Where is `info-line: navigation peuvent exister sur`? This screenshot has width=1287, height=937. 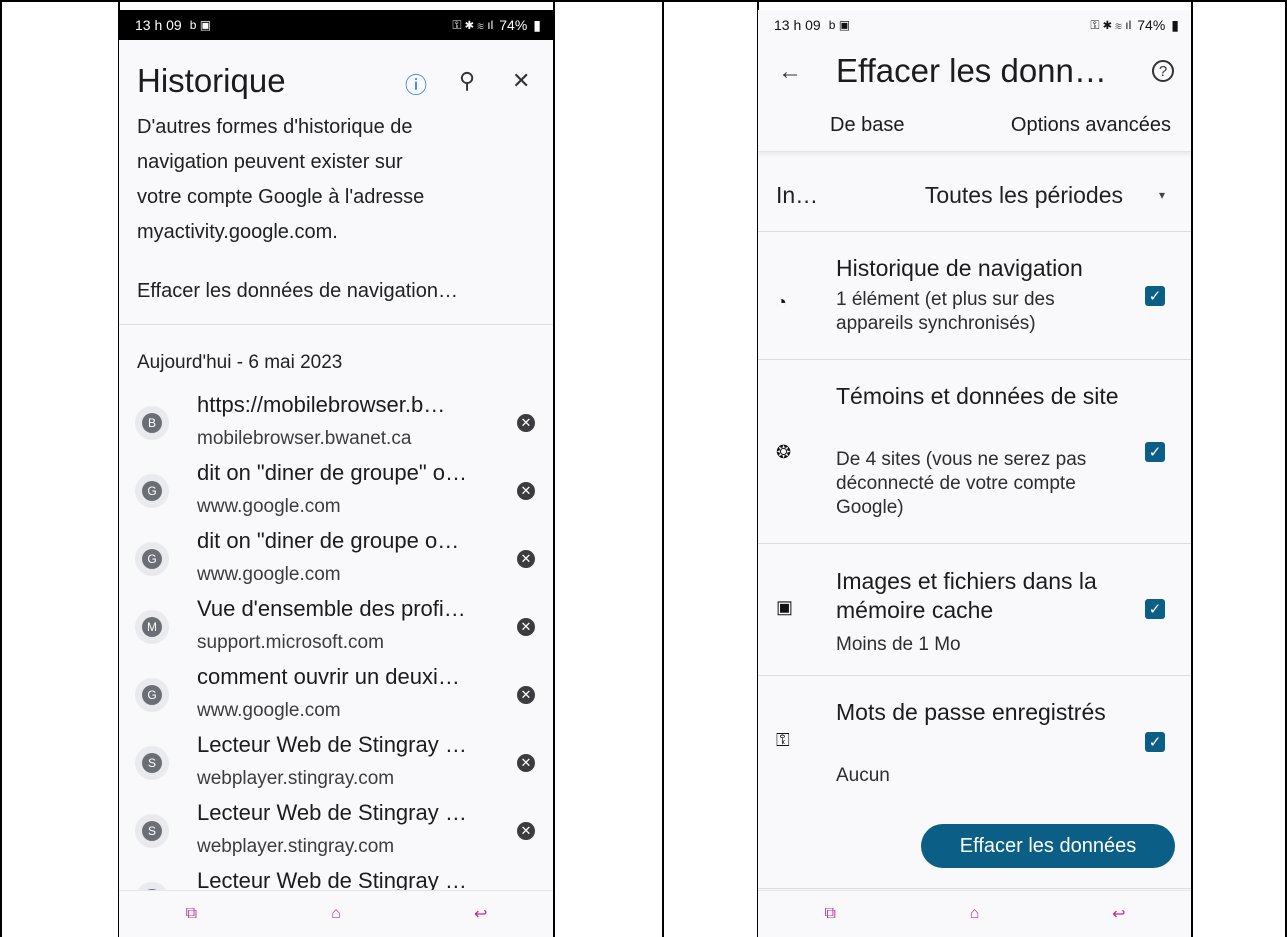 info-line: navigation peuvent exister sur is located at coordinates (270, 162).